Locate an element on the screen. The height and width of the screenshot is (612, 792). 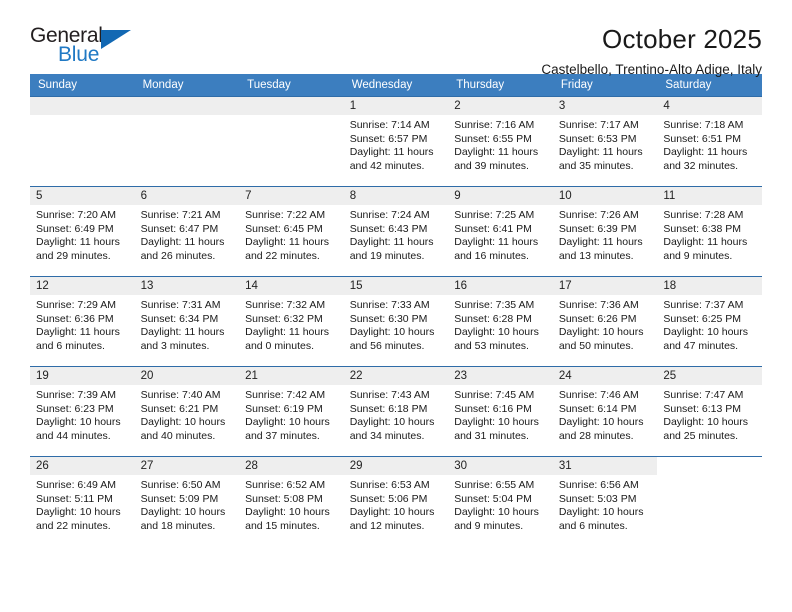
sunset-text: Sunset: 5:03 PM is located at coordinates (597, 498).